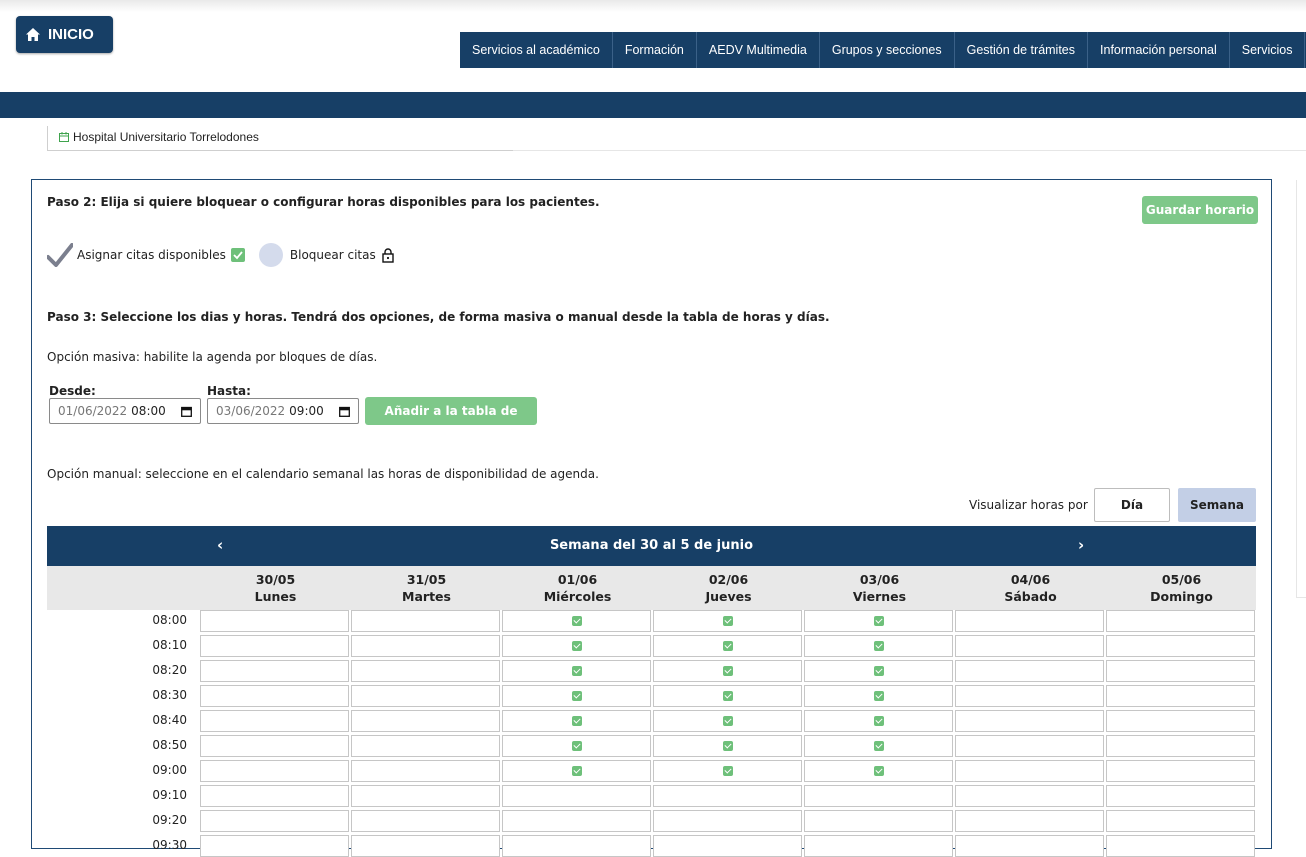 Image resolution: width=1306 pixels, height=857 pixels. I want to click on nav-gestion-tramites: Gestión de trámites, so click(1022, 50).